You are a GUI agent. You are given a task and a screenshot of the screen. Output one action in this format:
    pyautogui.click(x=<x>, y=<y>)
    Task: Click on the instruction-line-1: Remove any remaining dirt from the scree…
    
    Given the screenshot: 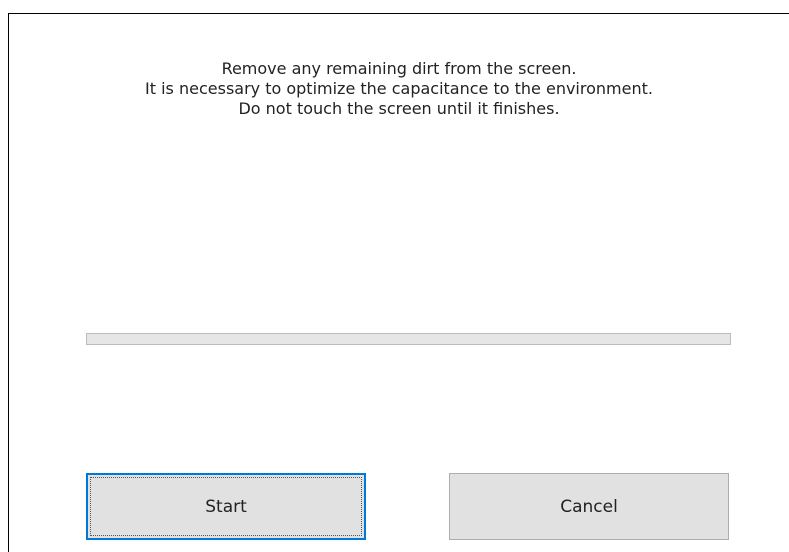 What is the action you would take?
    pyautogui.click(x=399, y=68)
    